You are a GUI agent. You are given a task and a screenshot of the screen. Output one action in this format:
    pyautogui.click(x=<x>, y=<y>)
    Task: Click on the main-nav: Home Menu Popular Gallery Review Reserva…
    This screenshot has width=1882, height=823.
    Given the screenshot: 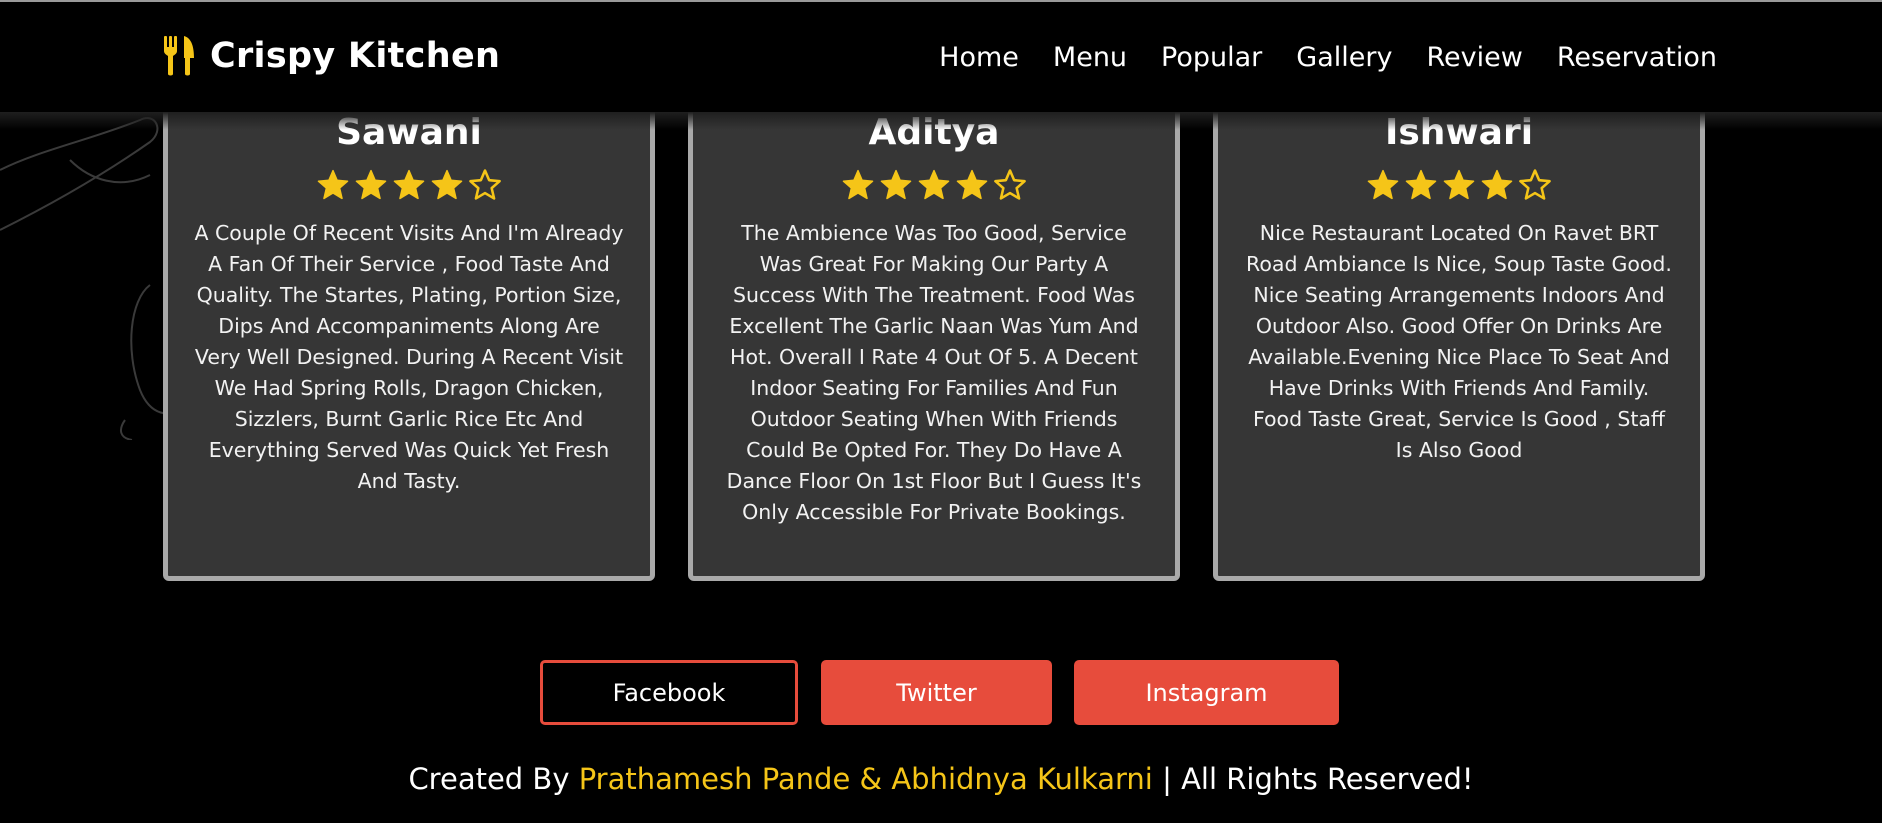 What is the action you would take?
    pyautogui.click(x=1311, y=57)
    